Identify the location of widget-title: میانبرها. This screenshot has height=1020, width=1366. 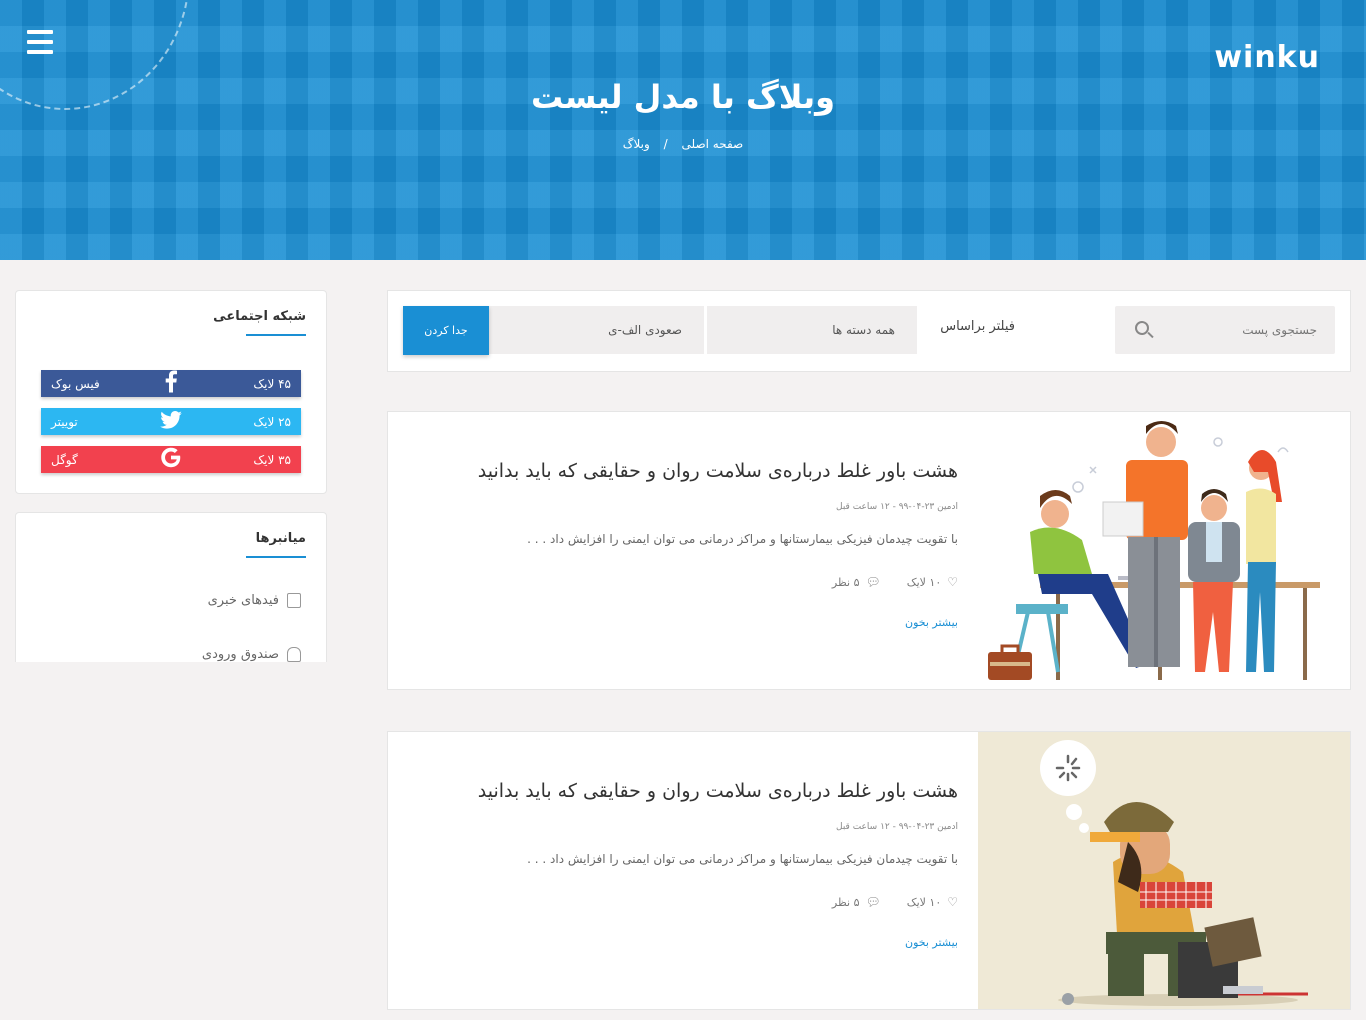
(276, 544).